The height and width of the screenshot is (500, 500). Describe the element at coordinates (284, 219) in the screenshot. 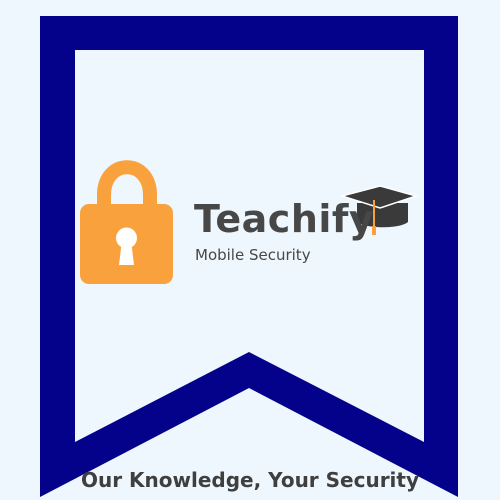

I see `brand-name: Teachify` at that location.